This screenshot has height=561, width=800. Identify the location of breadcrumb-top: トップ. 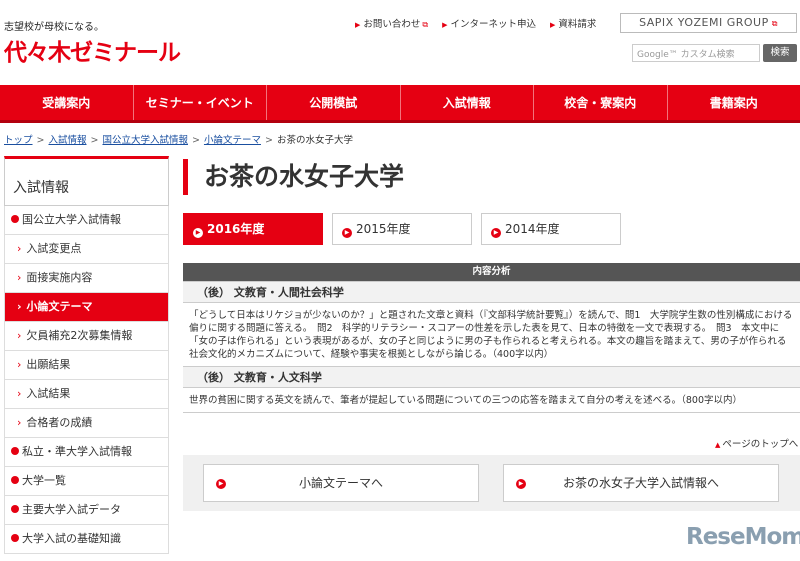
(18, 140).